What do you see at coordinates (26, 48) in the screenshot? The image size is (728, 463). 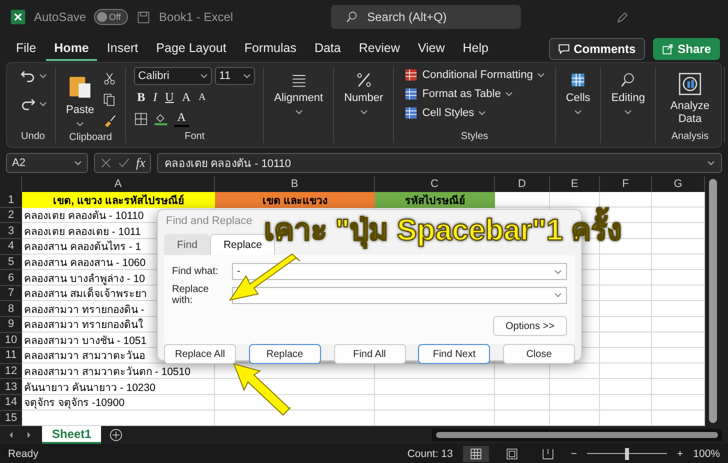 I see `menu-tab: File` at bounding box center [26, 48].